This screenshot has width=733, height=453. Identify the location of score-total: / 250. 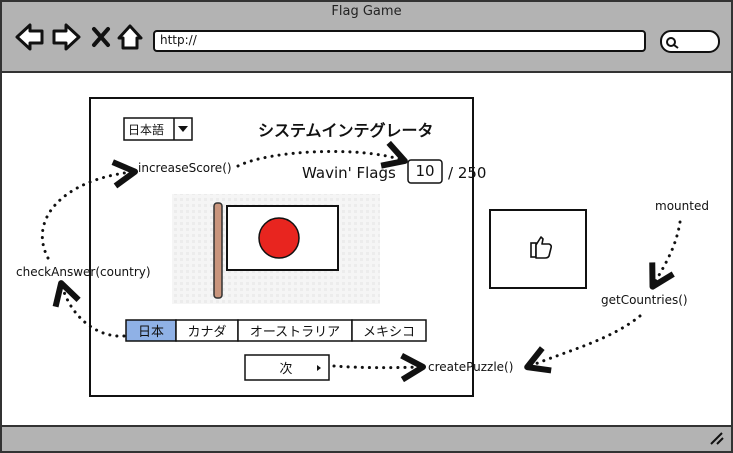
(467, 173).